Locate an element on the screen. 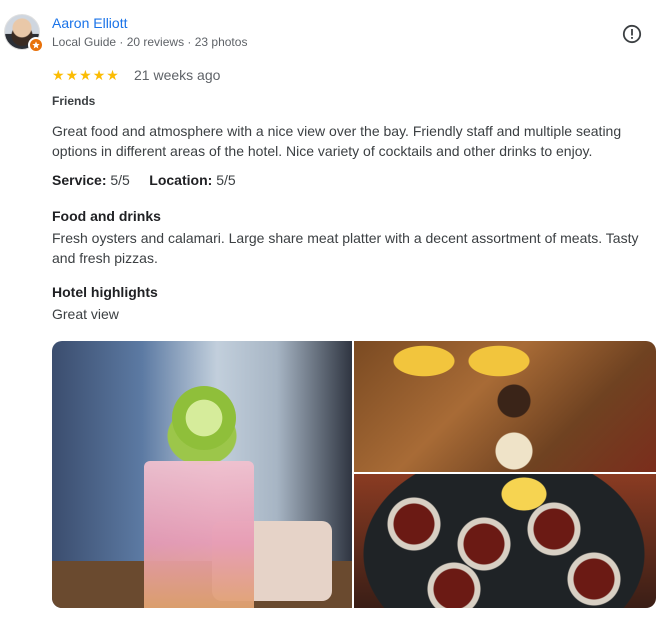  location-value: 5/5 is located at coordinates (226, 180).